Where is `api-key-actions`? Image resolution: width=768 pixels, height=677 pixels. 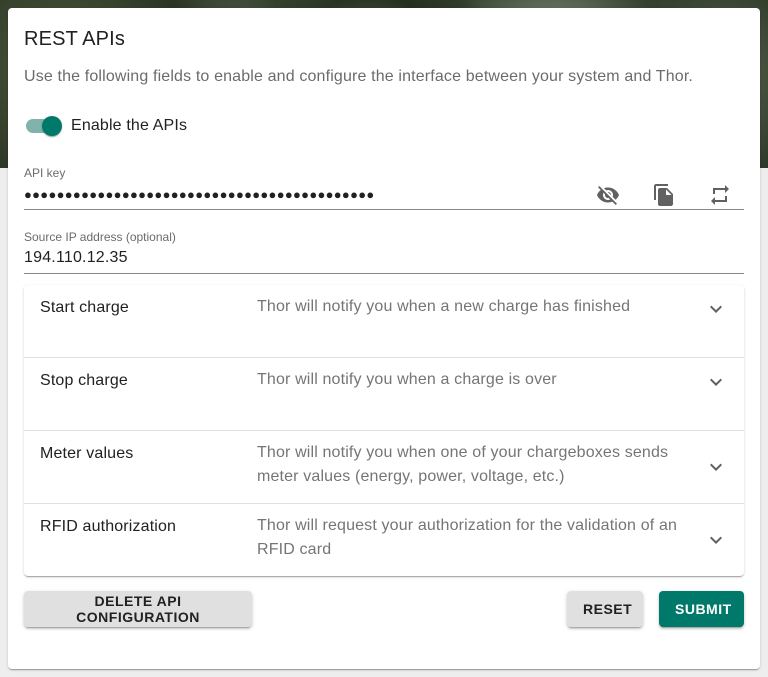 api-key-actions is located at coordinates (660, 195).